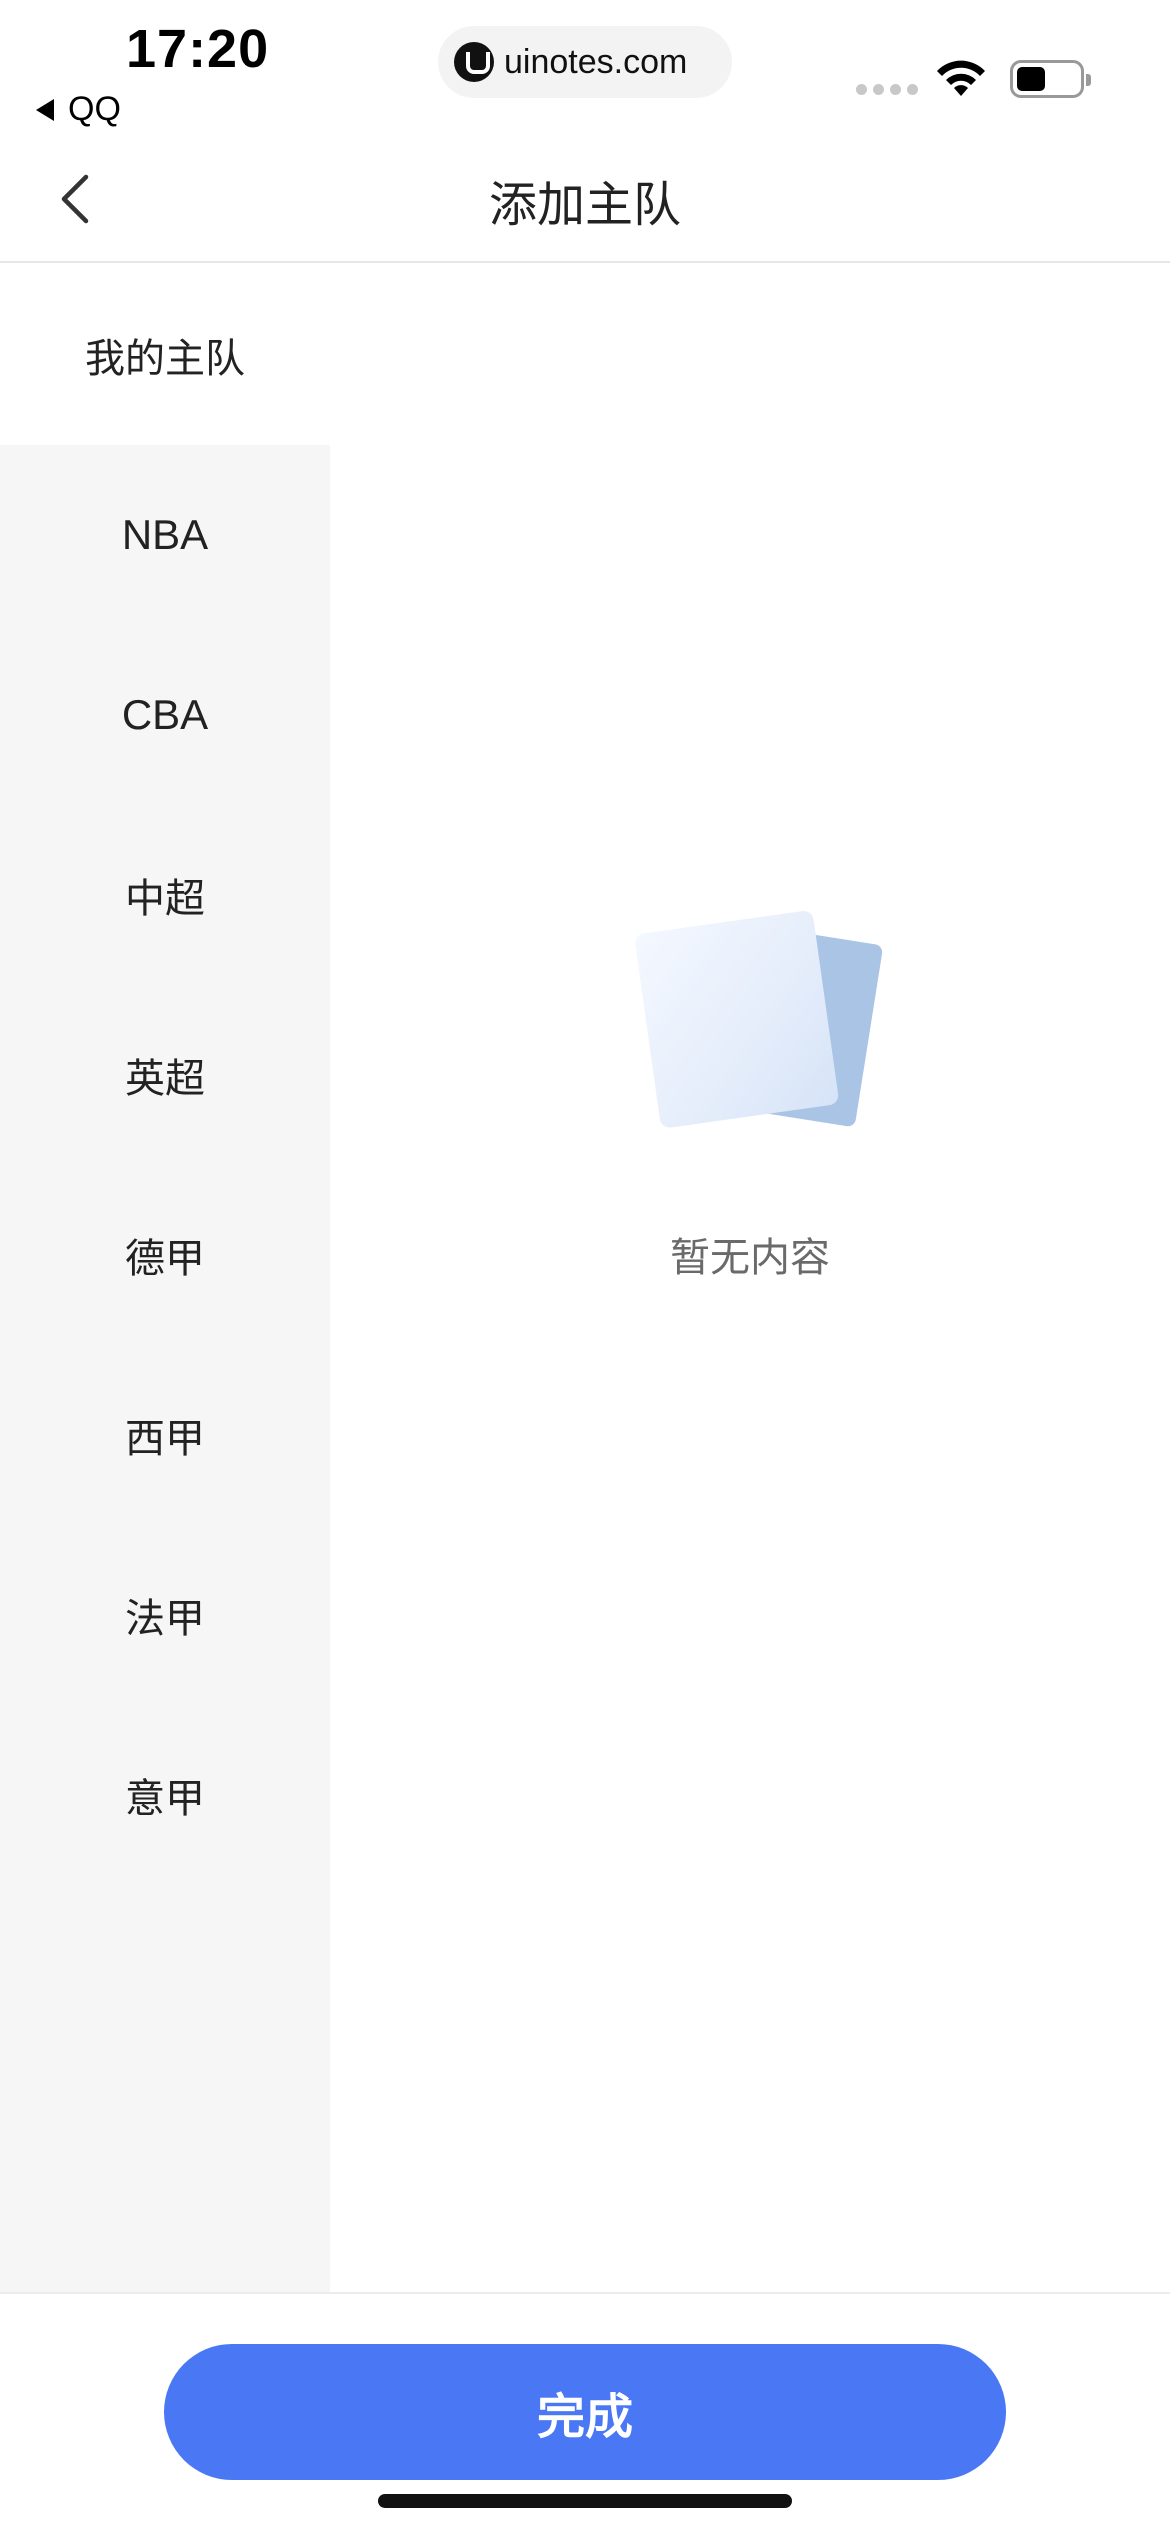 The height and width of the screenshot is (2532, 1170). Describe the element at coordinates (165, 899) in the screenshot. I see `sidebar-item-label: 中超` at that location.